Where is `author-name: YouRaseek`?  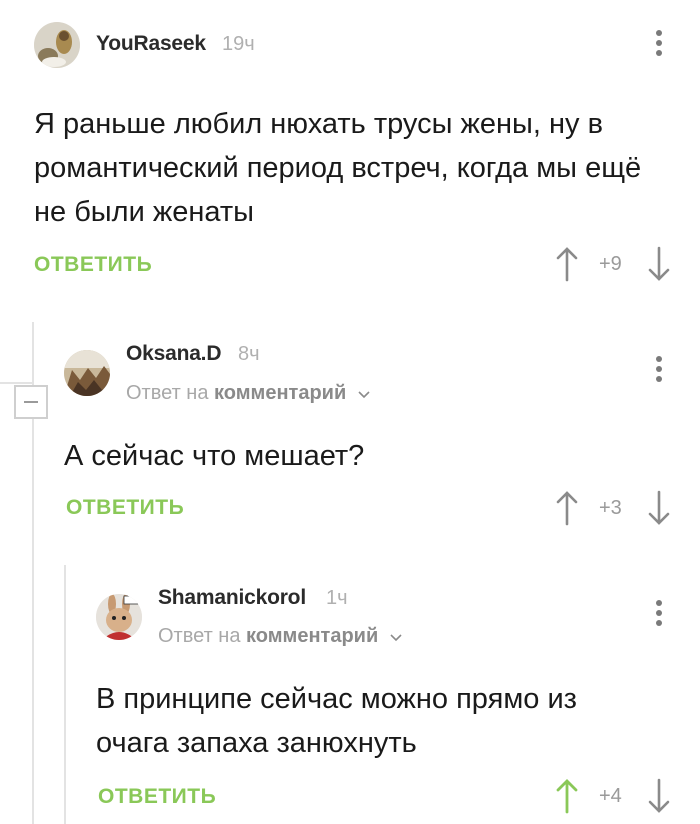 author-name: YouRaseek is located at coordinates (151, 44).